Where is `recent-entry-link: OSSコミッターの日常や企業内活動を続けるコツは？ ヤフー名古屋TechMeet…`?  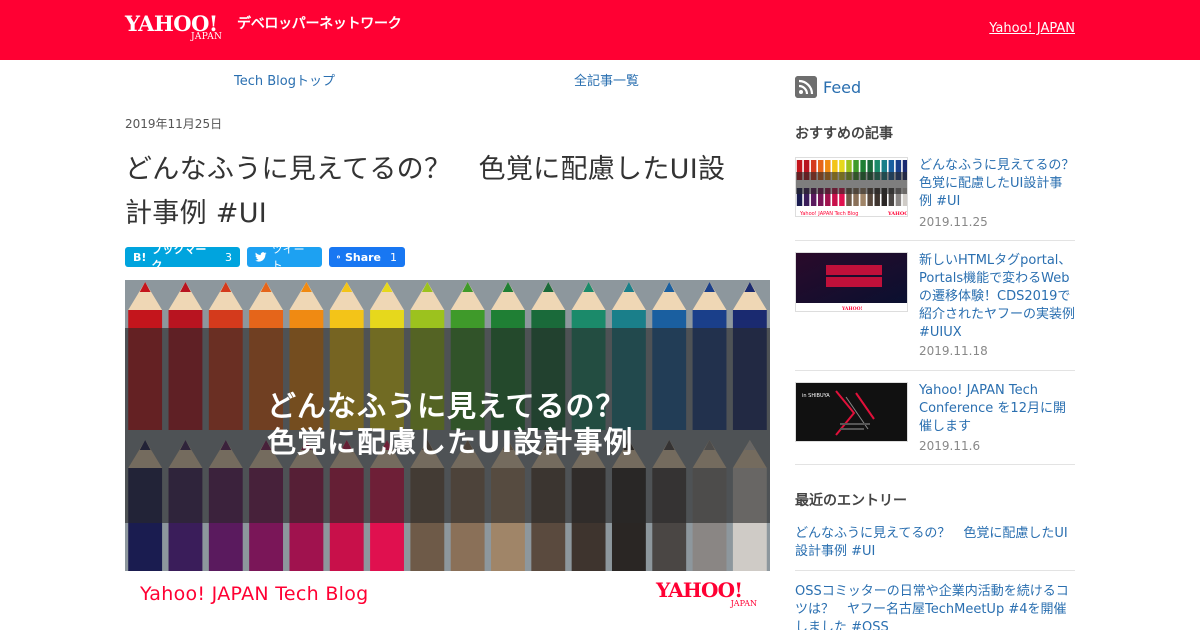 recent-entry-link: OSSコミッターの日常や企業内活動を続けるコツは？ ヤフー名古屋TechMeet… is located at coordinates (936, 606).